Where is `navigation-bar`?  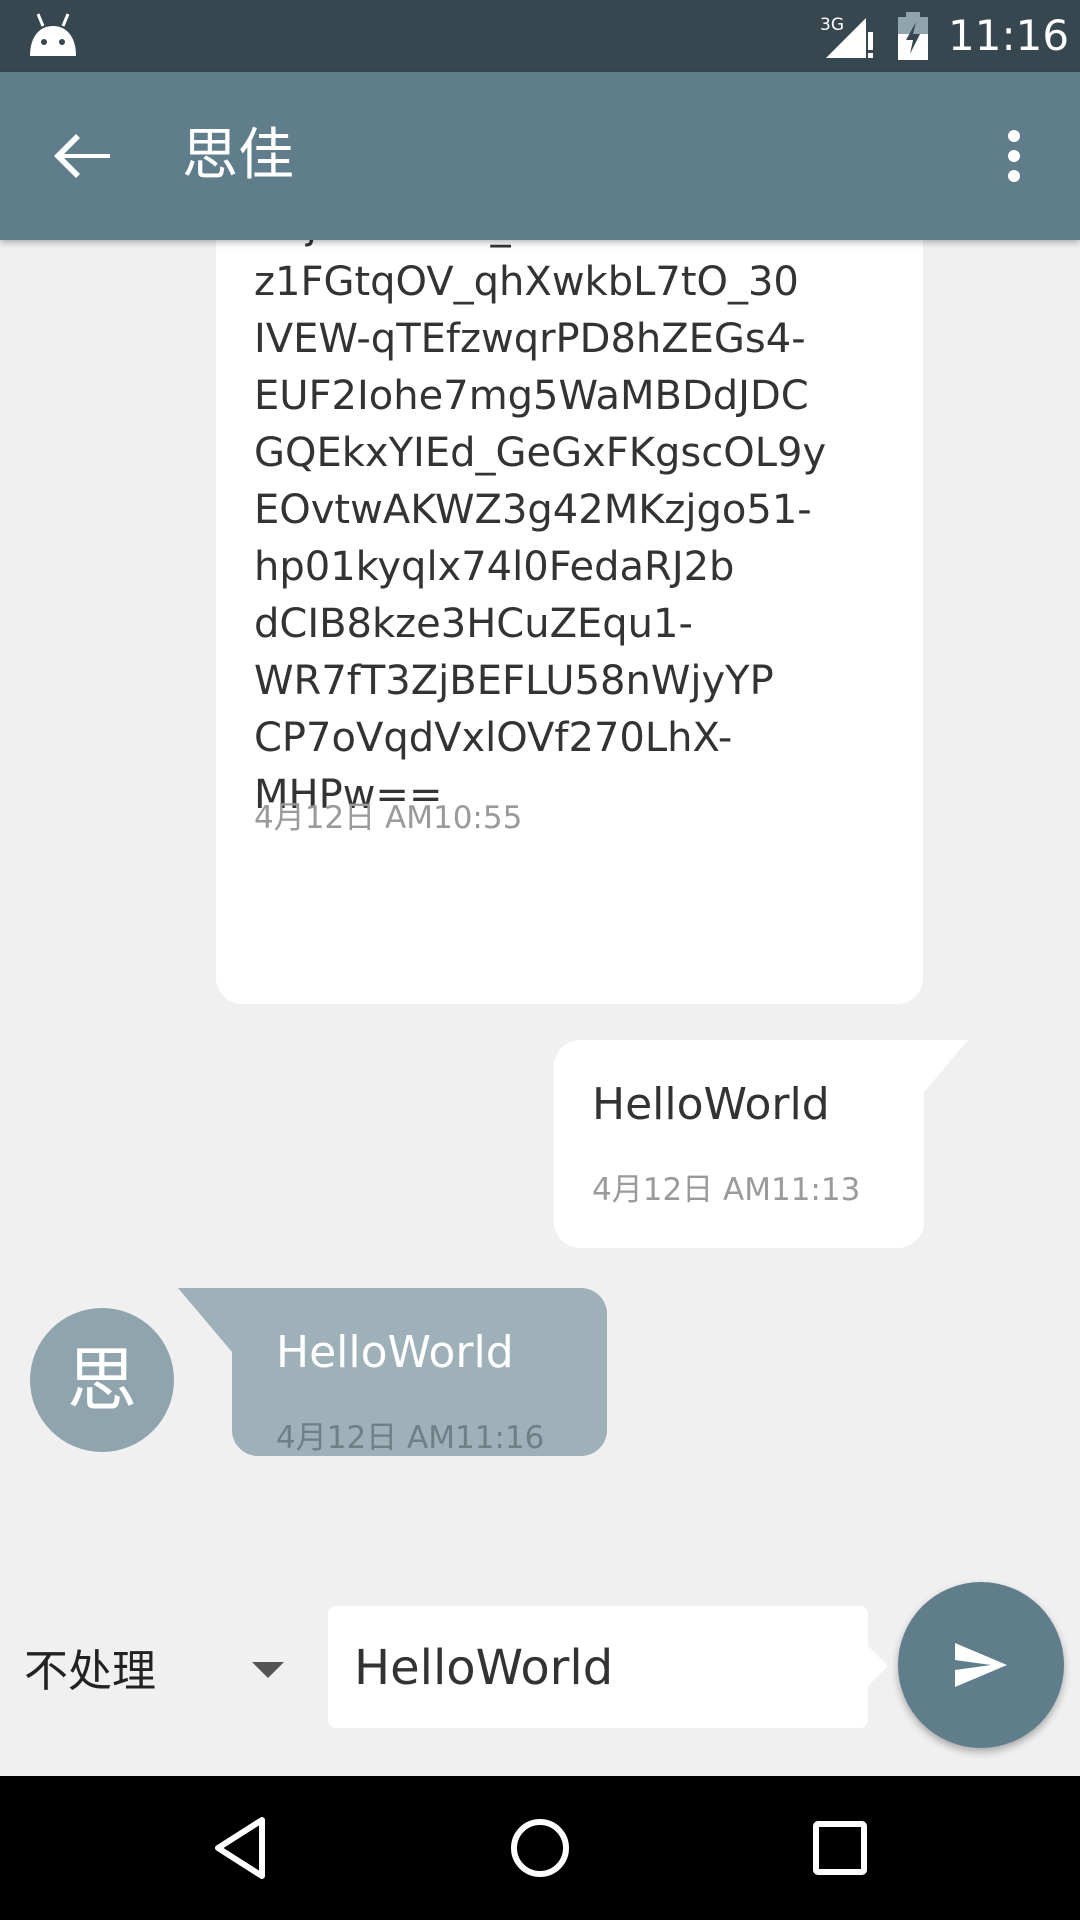
navigation-bar is located at coordinates (540, 1848).